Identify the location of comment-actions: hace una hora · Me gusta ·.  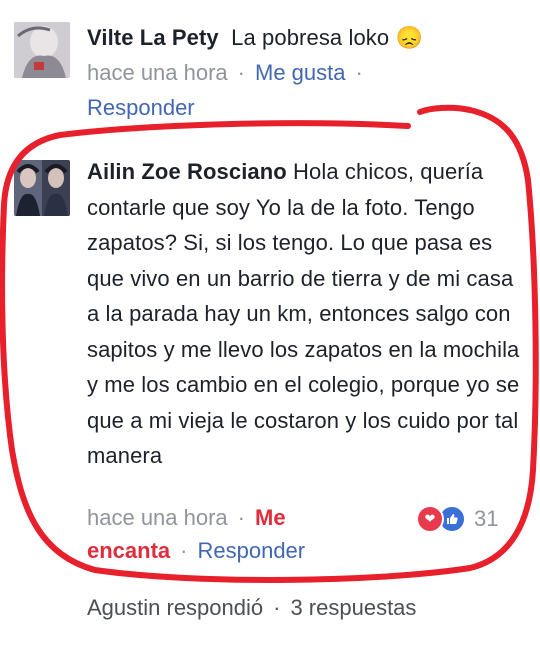
(230, 73).